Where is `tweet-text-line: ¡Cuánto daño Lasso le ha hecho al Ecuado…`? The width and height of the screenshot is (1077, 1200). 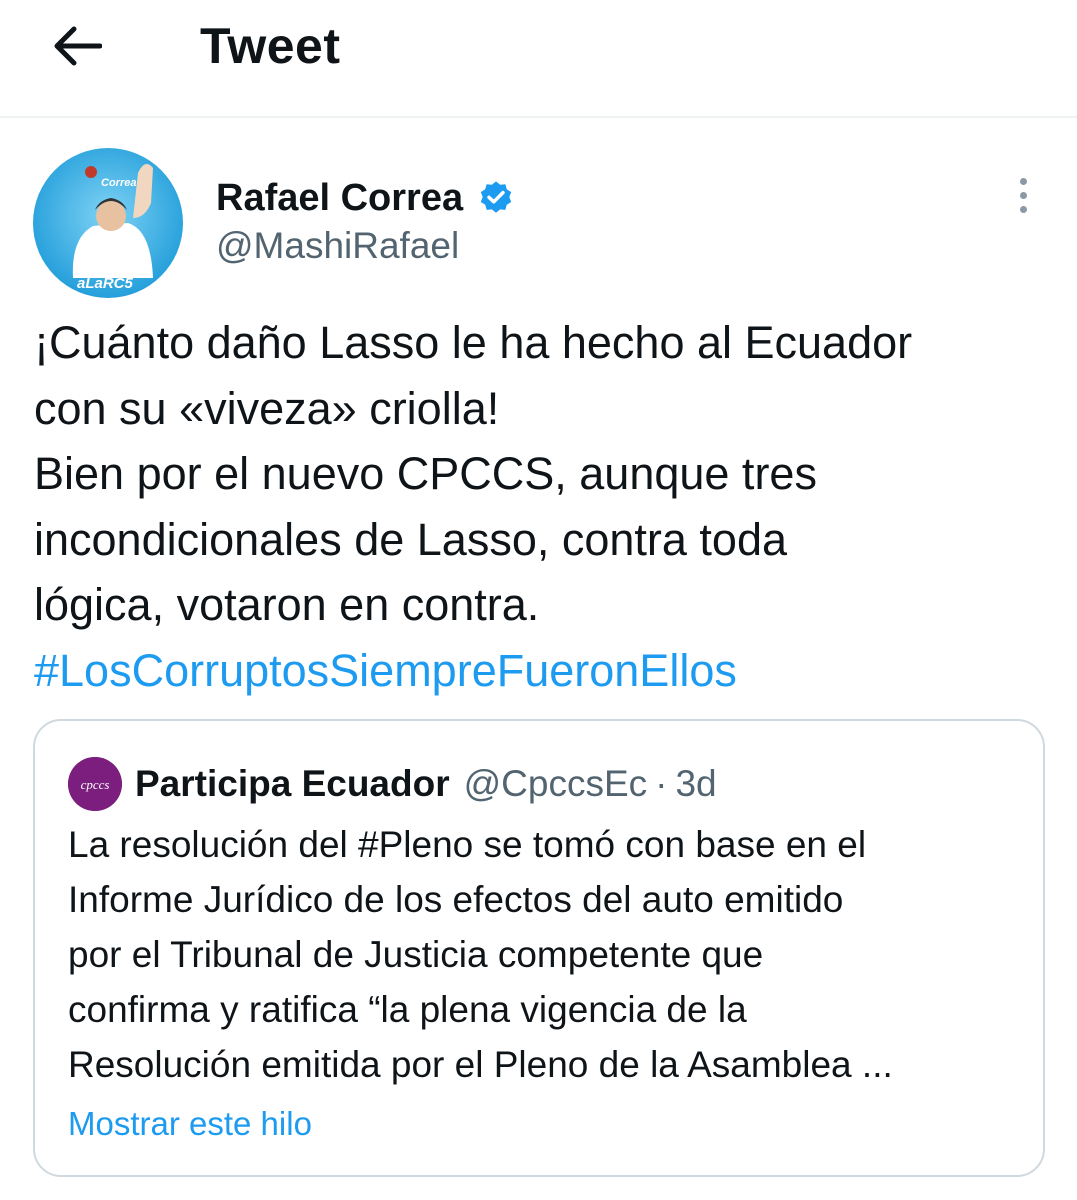 tweet-text-line: ¡Cuánto daño Lasso le ha hecho al Ecuado… is located at coordinates (473, 342).